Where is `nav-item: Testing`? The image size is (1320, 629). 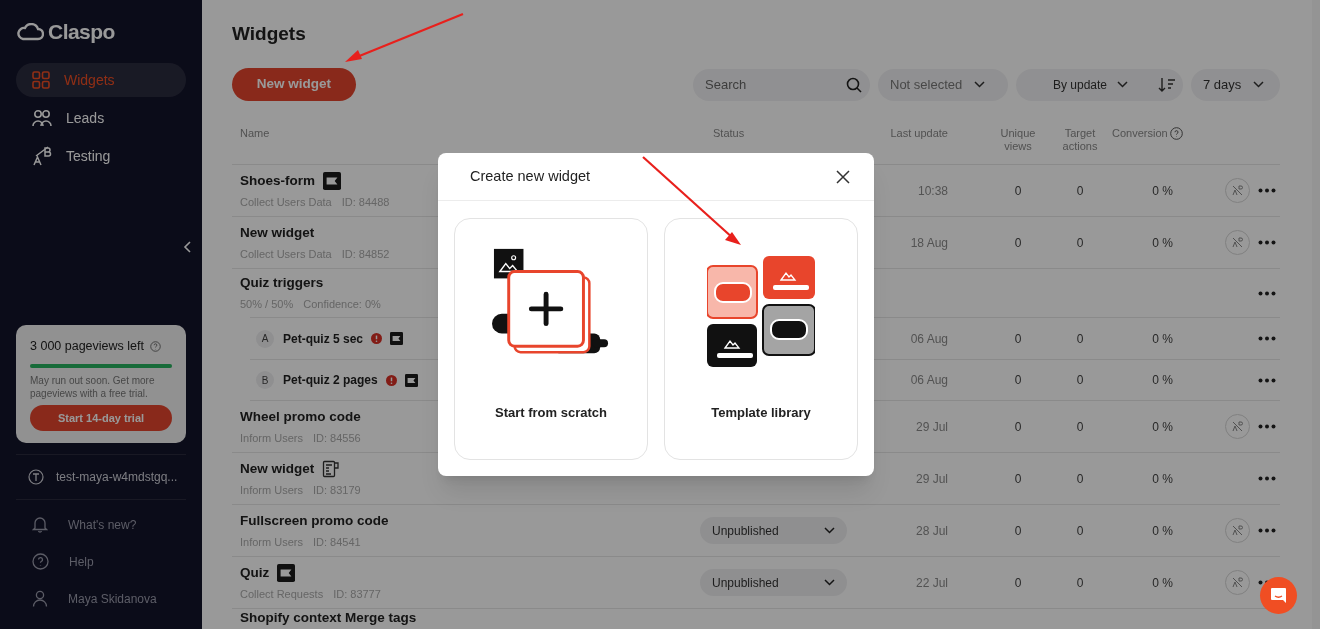 nav-item: Testing is located at coordinates (101, 156).